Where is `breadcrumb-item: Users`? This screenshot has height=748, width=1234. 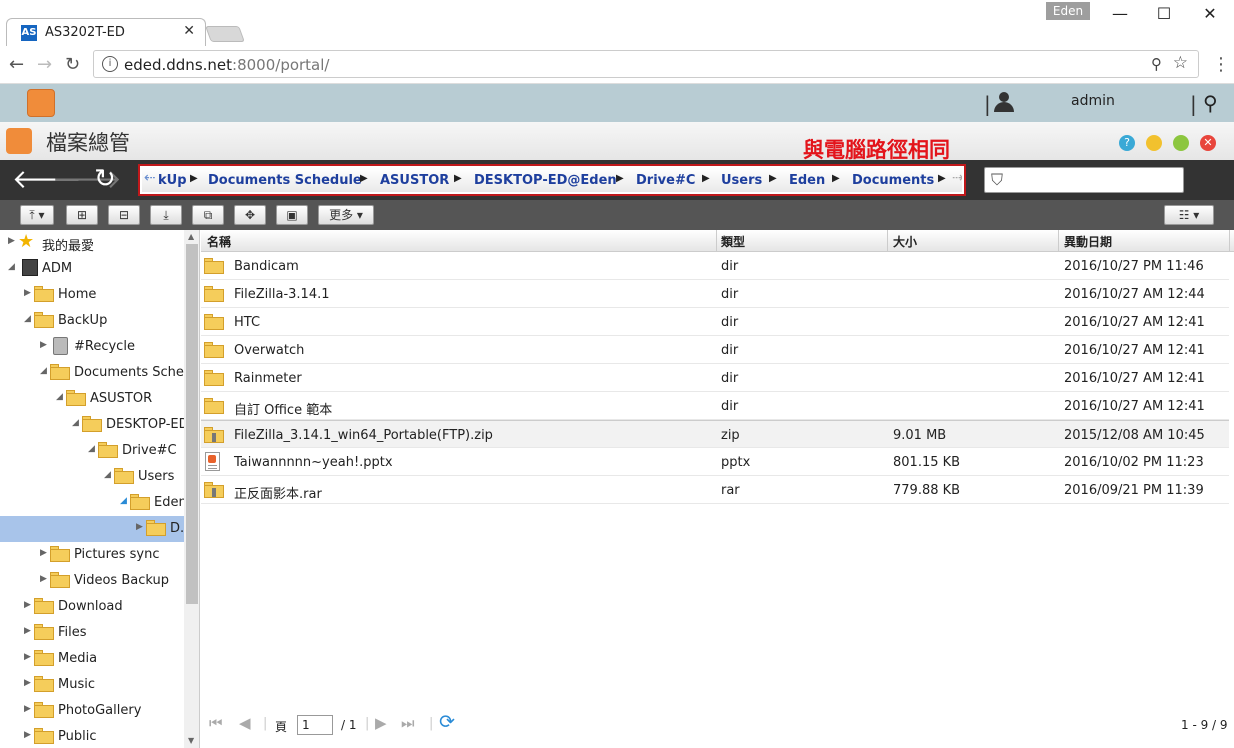
breadcrumb-item: Users is located at coordinates (741, 180).